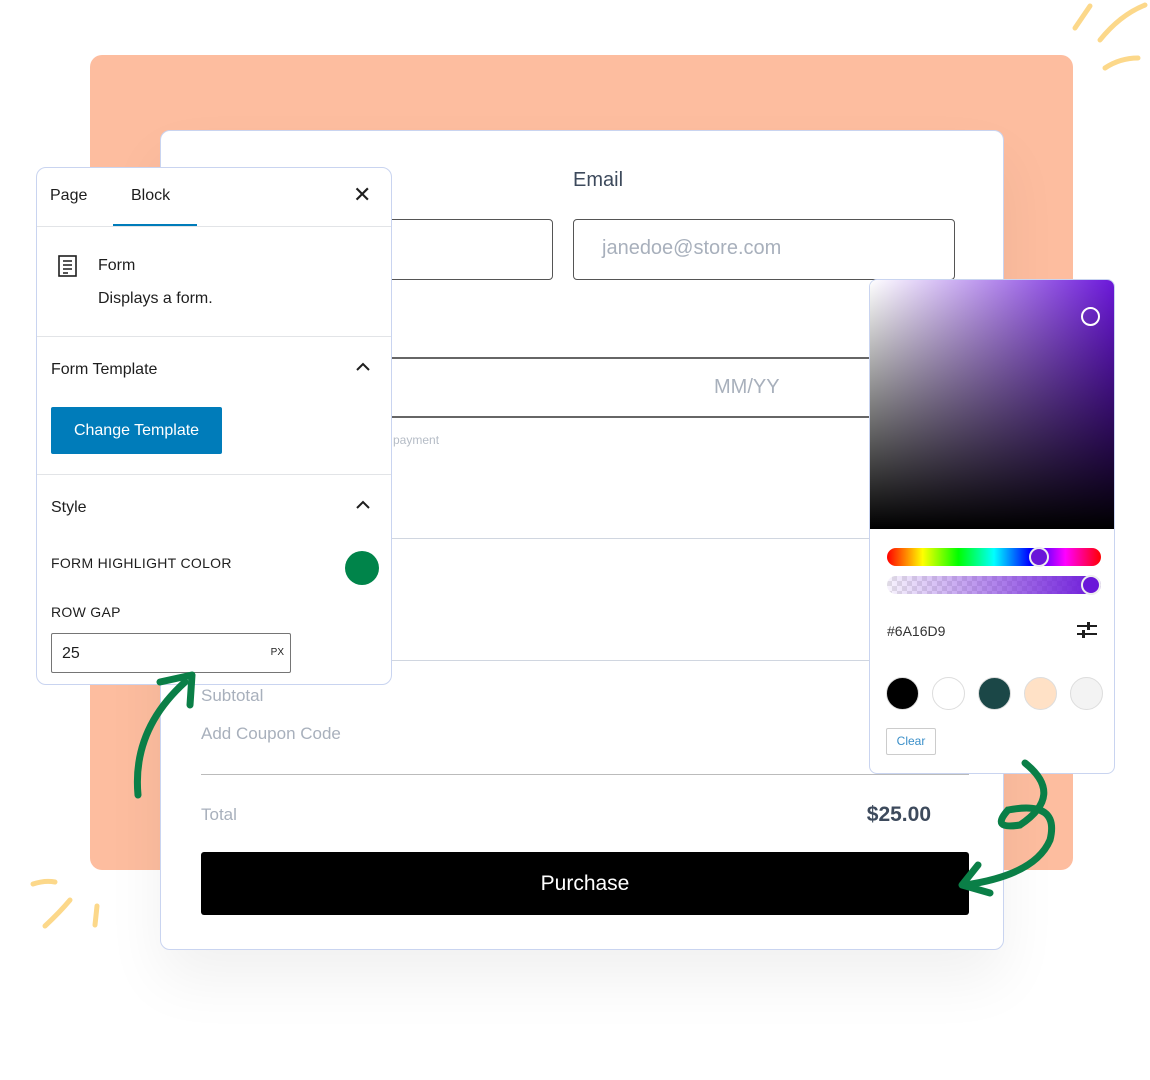 The width and height of the screenshot is (1150, 1080). What do you see at coordinates (1090, 316) in the screenshot?
I see `saturation-handle` at bounding box center [1090, 316].